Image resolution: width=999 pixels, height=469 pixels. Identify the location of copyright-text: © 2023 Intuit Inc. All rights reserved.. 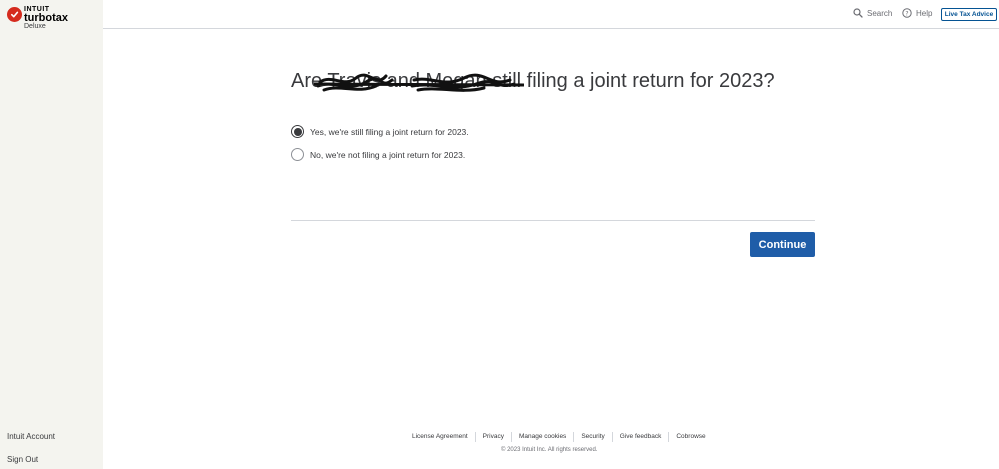
(549, 450).